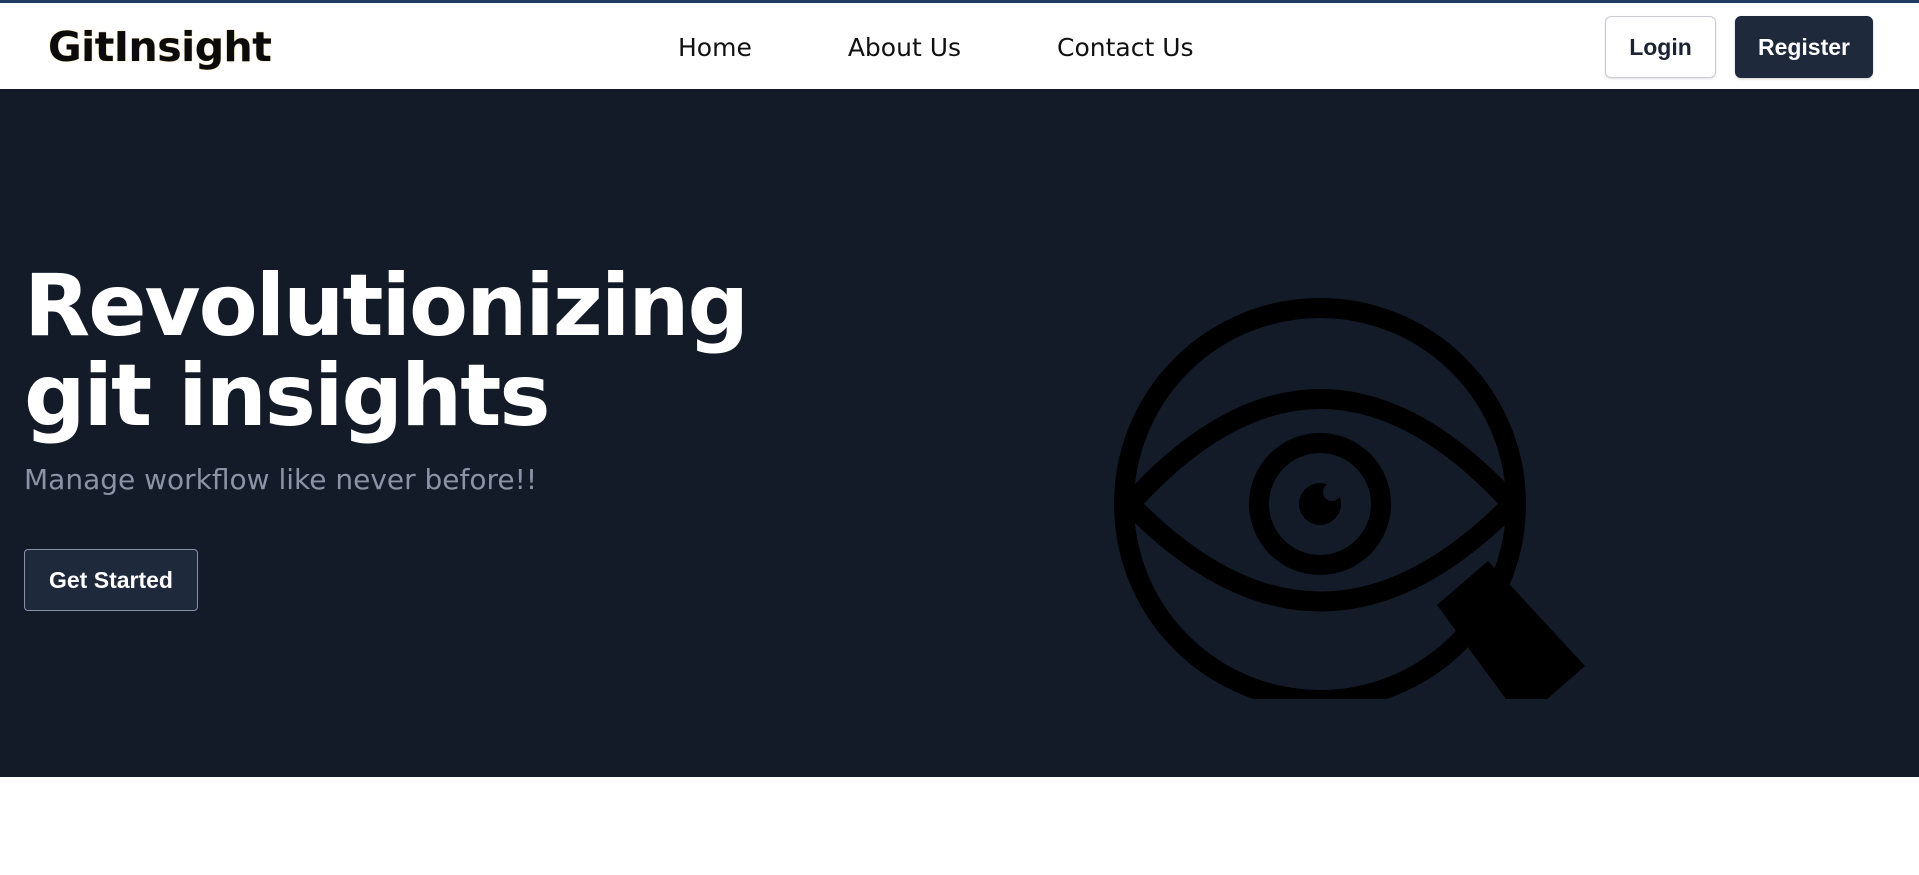  I want to click on nav-link-home: Home, so click(715, 47).